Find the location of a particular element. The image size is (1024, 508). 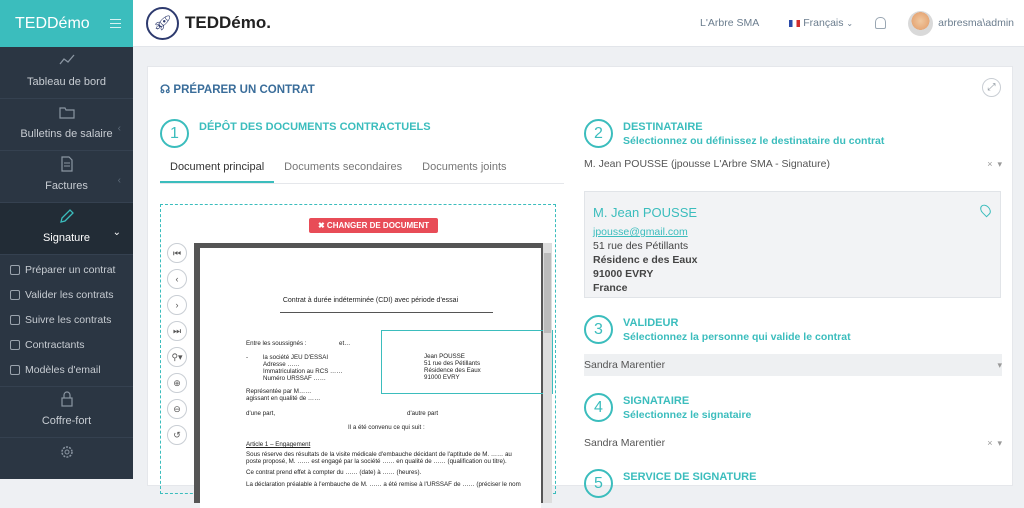

brand: TEDDémo is located at coordinates (66, 23).